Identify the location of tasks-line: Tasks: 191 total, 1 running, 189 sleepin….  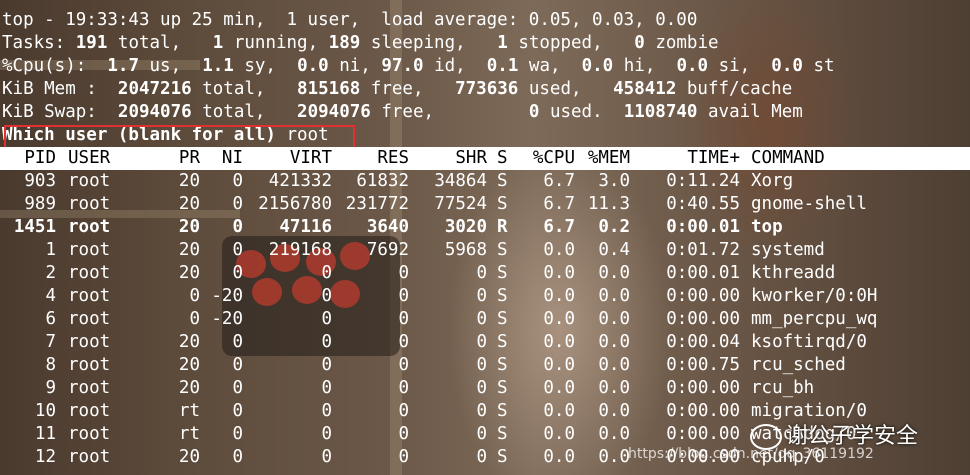
(360, 43).